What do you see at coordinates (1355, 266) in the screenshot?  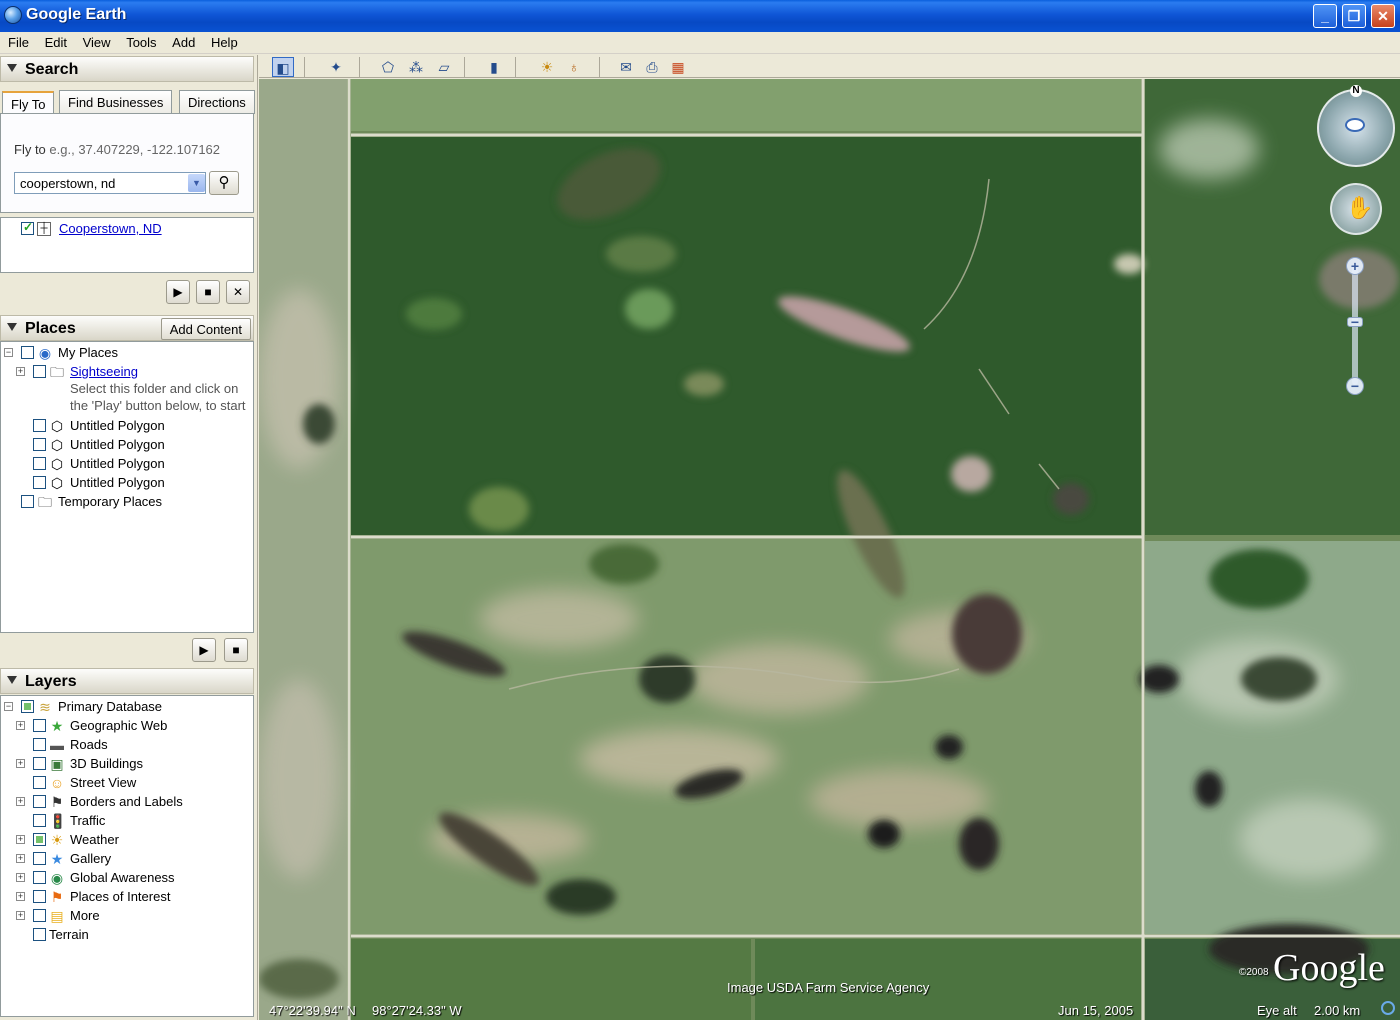 I see `zoom-in-button: +` at bounding box center [1355, 266].